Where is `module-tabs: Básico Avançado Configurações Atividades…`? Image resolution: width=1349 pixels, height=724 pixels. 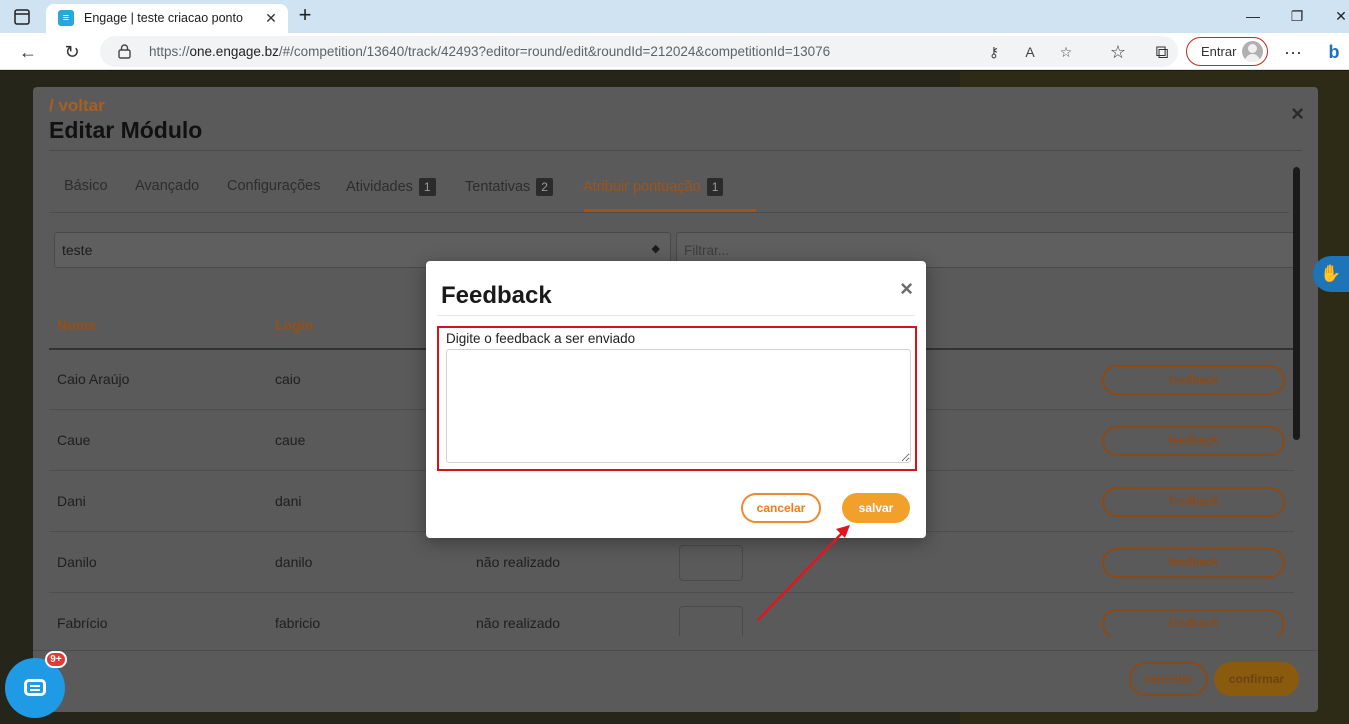
module-tabs: Básico Avançado Configurações Atividades… is located at coordinates (669, 194).